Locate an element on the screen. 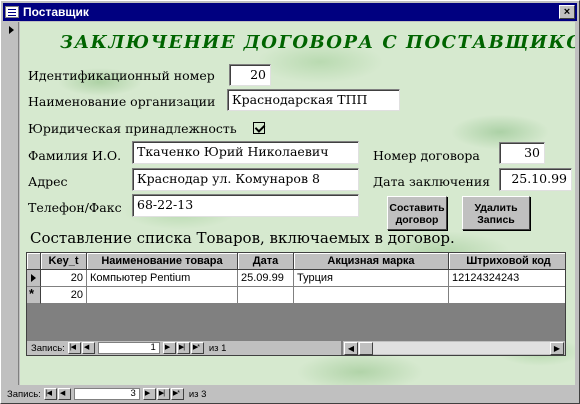 The width and height of the screenshot is (580, 404). new-cell-excise is located at coordinates (371, 295).